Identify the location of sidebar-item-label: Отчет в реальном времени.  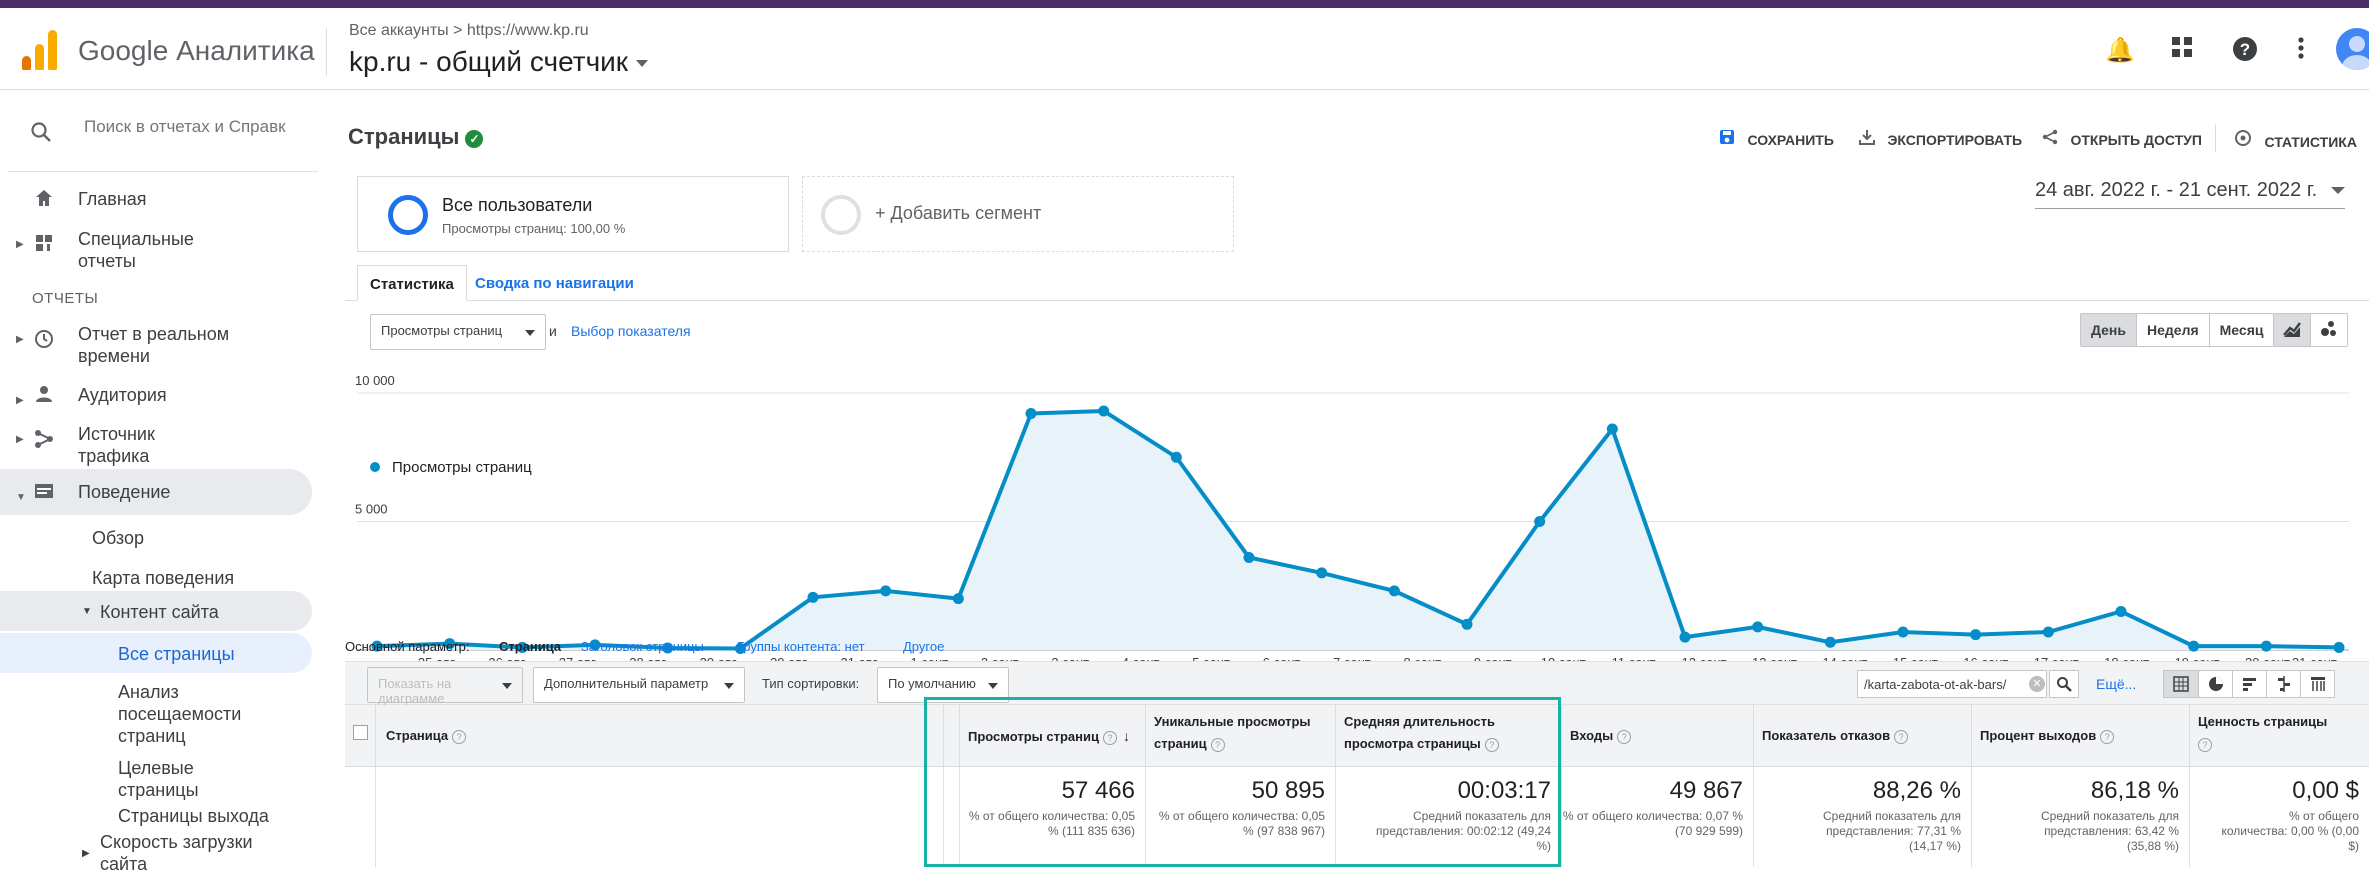
(154, 345).